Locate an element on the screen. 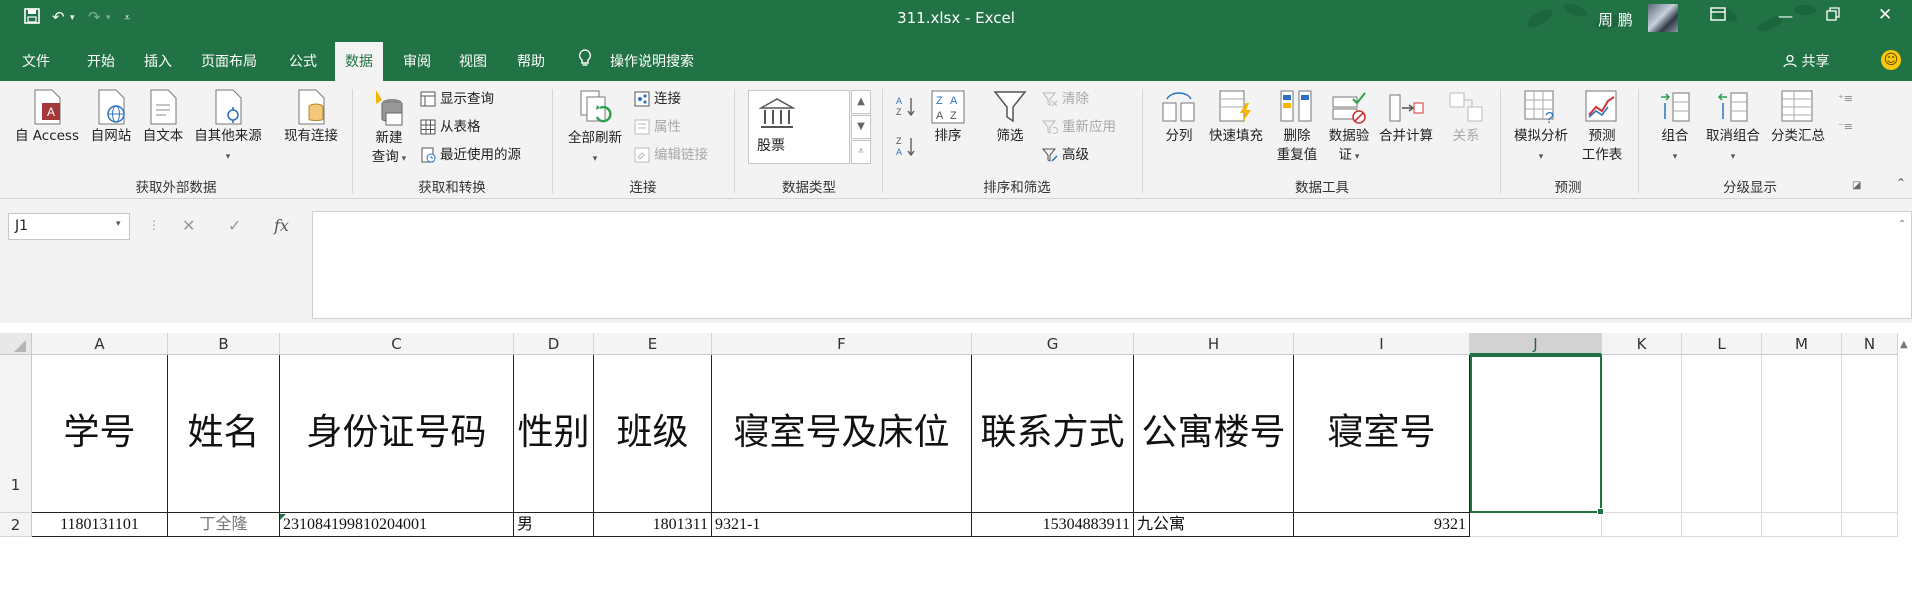  cell-b2: 丁全隆 is located at coordinates (224, 525).